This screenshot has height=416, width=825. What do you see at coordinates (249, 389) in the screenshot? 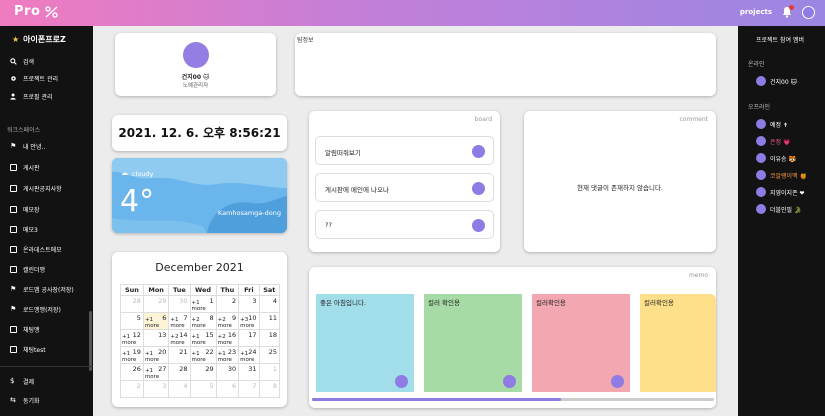
I see `calendar-day: 7` at bounding box center [249, 389].